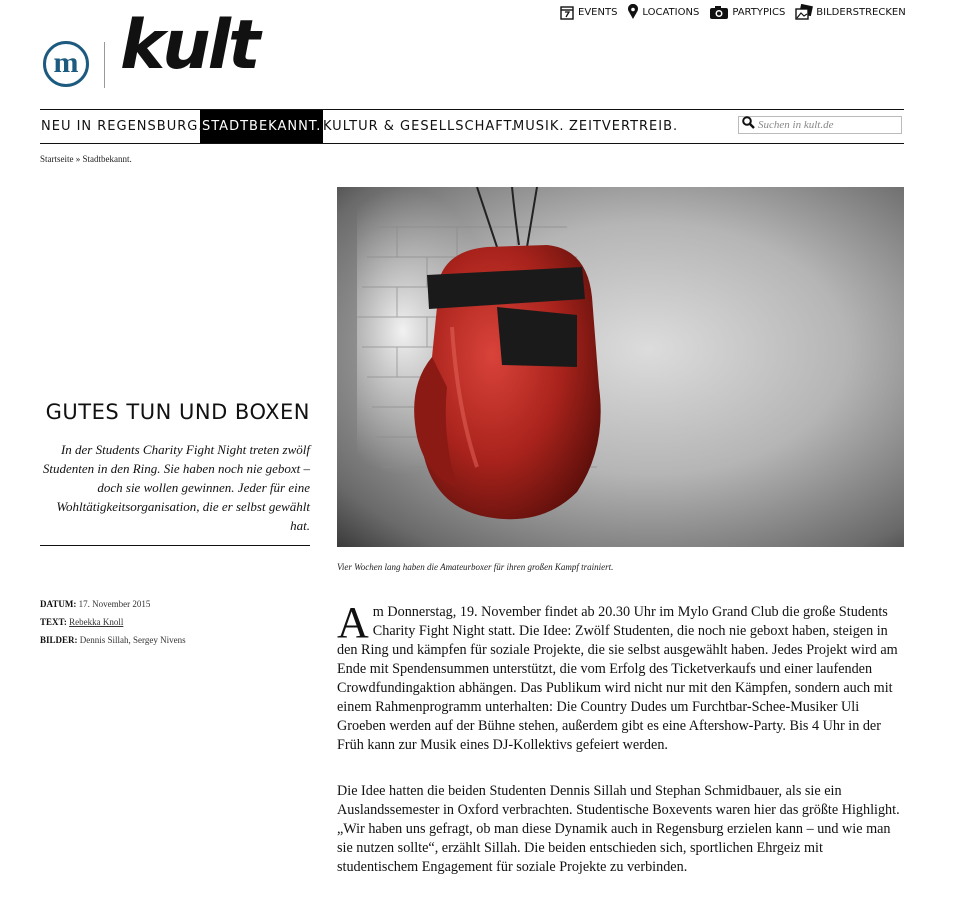 The width and height of the screenshot is (953, 909). Describe the element at coordinates (567, 12) in the screenshot. I see `calendar-icon` at that location.